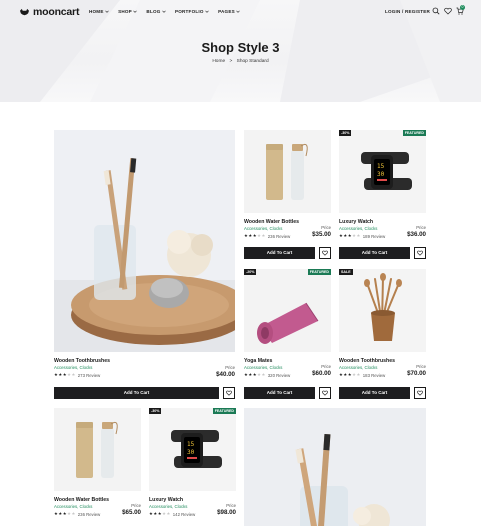 The height and width of the screenshot is (526, 481). I want to click on product-image-yoga-mat, so click(287, 310).